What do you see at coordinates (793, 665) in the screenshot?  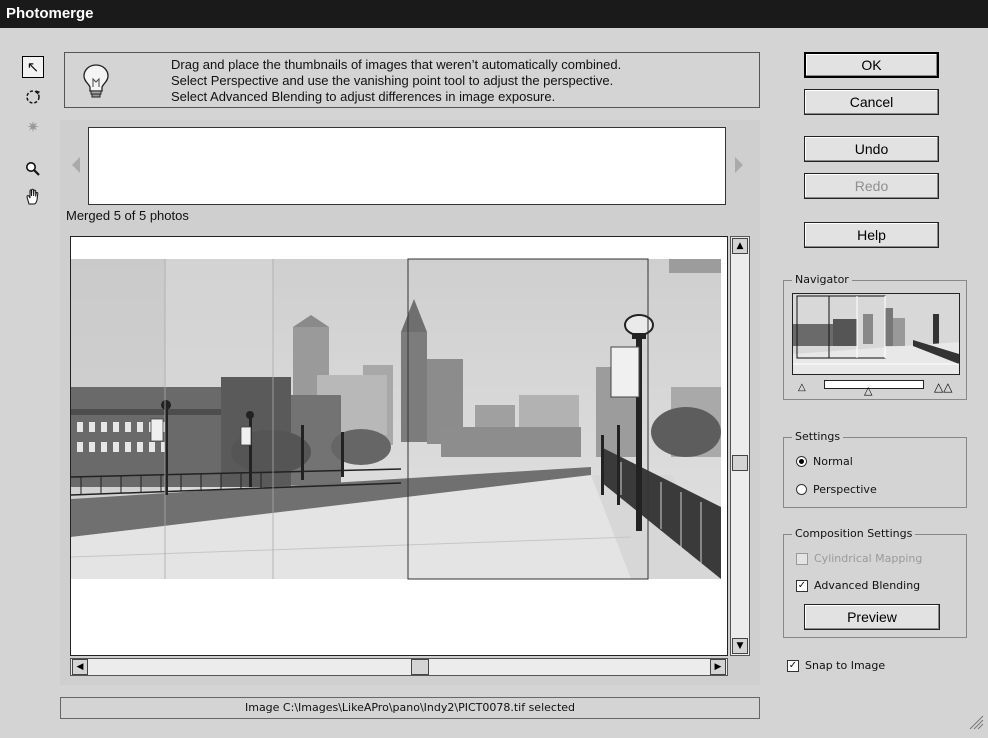 I see `snap-to-image-checkbox: ✓` at bounding box center [793, 665].